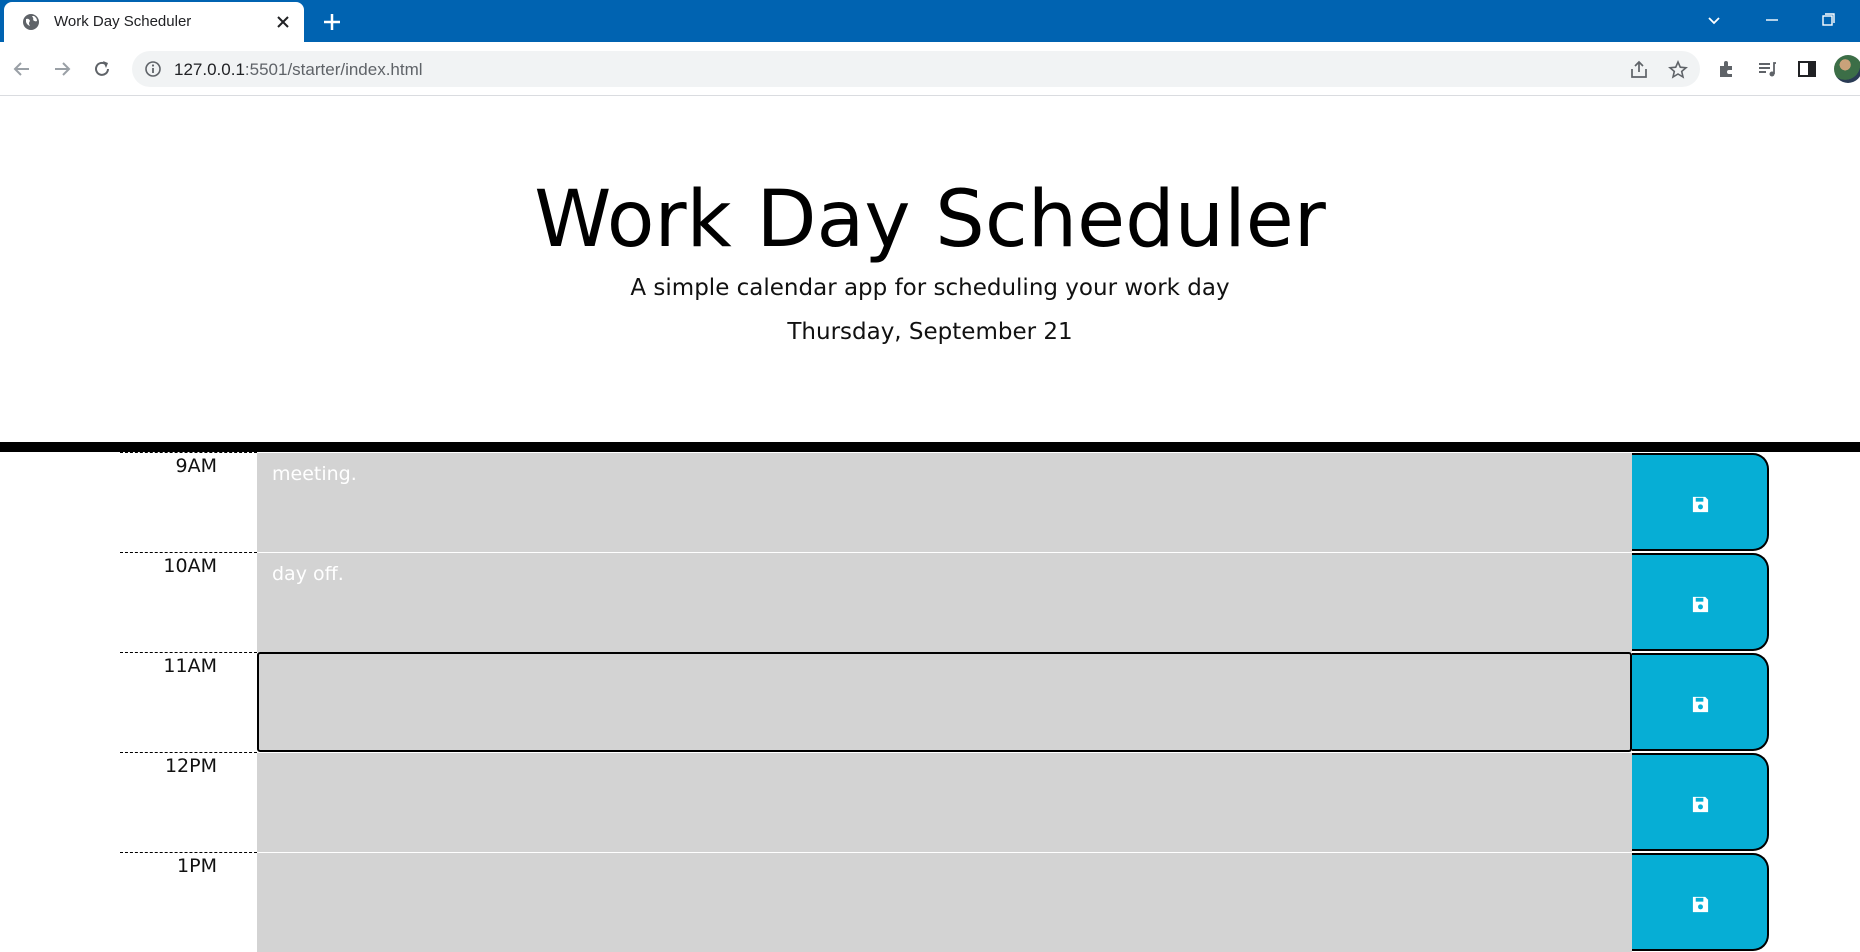  I want to click on tab-title: Work Day Scheduler, so click(123, 21).